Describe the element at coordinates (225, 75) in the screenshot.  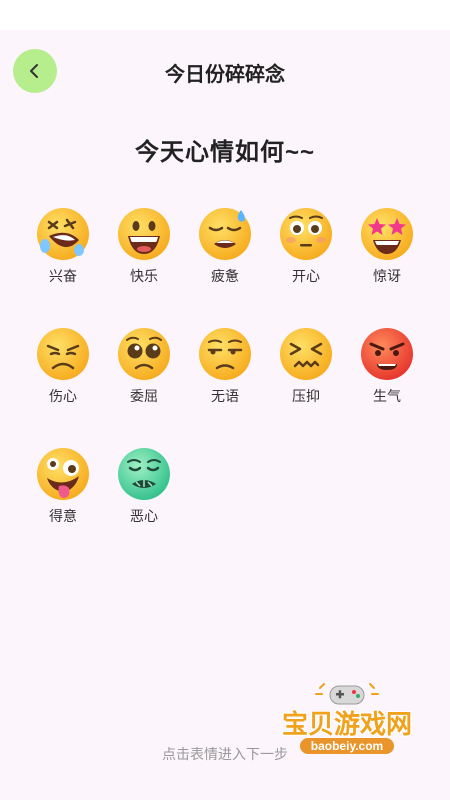
I see `page-title: 今日份碎碎念` at that location.